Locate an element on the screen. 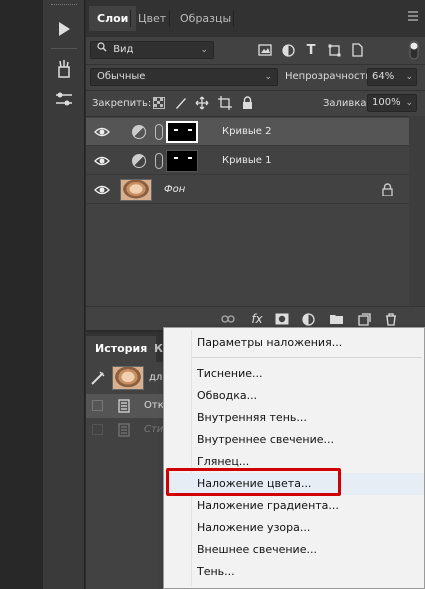  layer-name: Кривые 1 is located at coordinates (246, 160).